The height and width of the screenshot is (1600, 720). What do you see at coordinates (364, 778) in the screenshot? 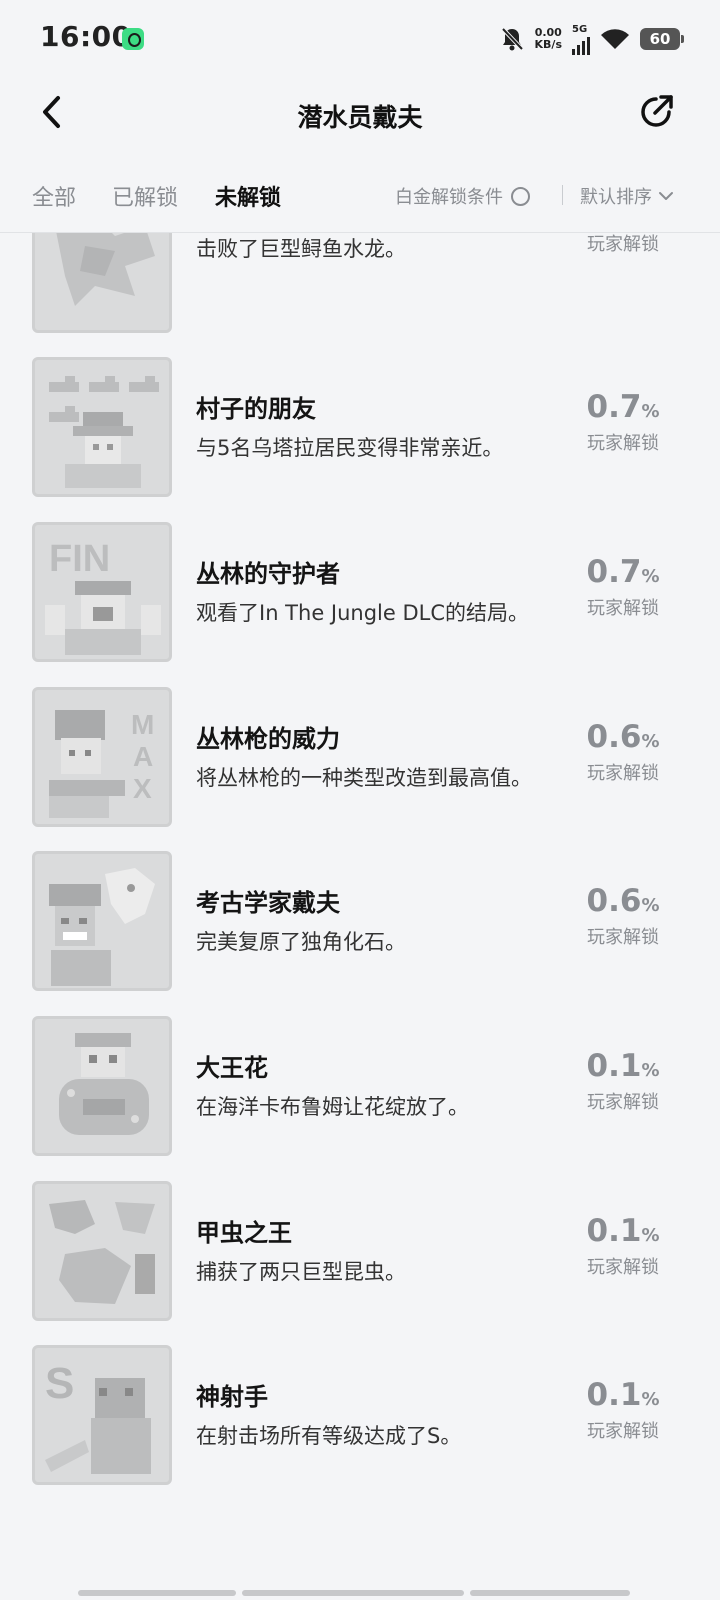
I see `achievement-description: 将丛林枪的一种类型改造到最高值。` at bounding box center [364, 778].